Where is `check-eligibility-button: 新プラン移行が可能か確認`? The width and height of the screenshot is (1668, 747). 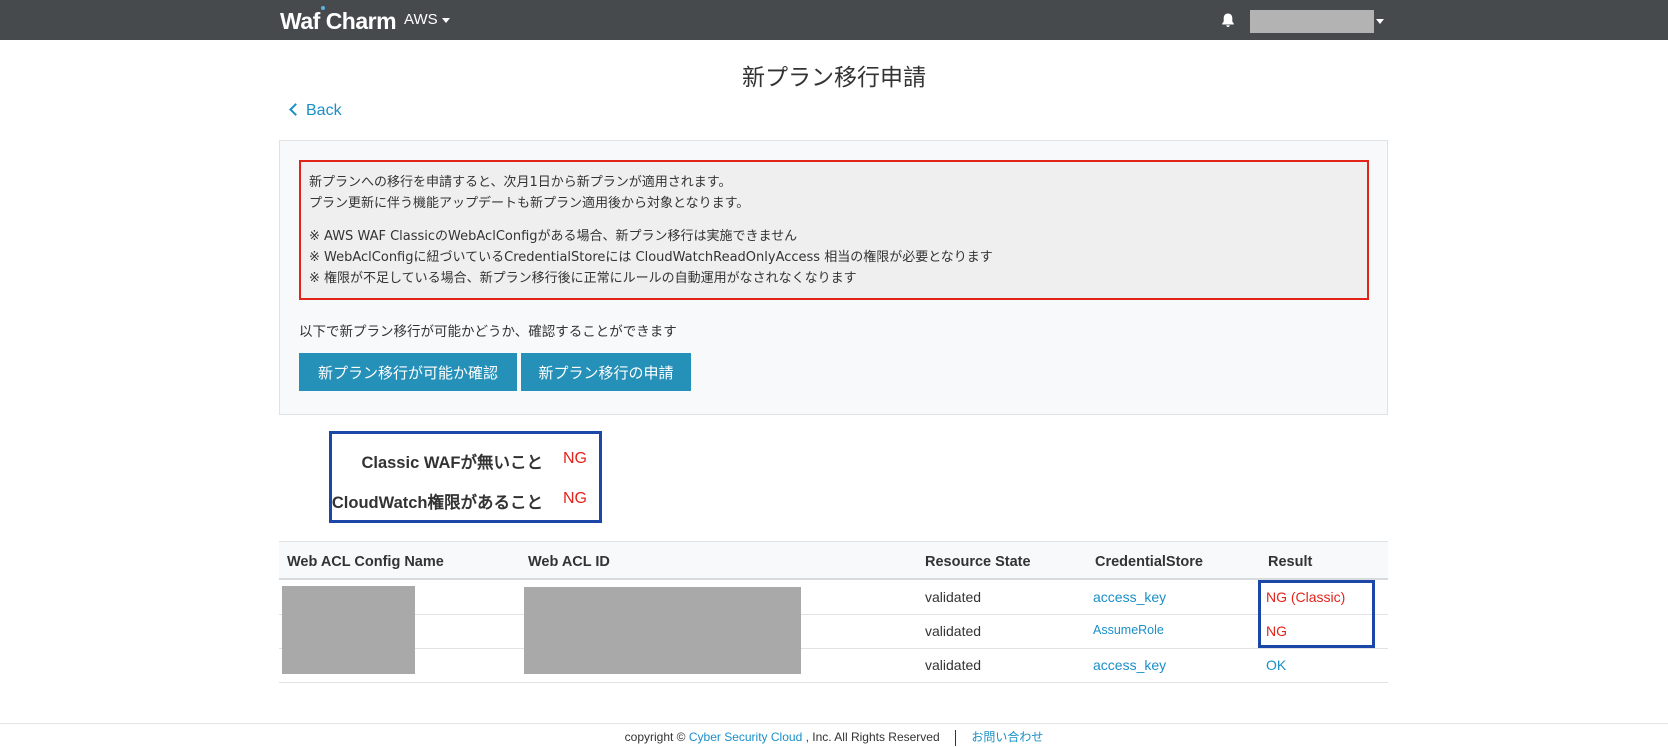
check-eligibility-button: 新プラン移行が可能か確認 is located at coordinates (408, 372).